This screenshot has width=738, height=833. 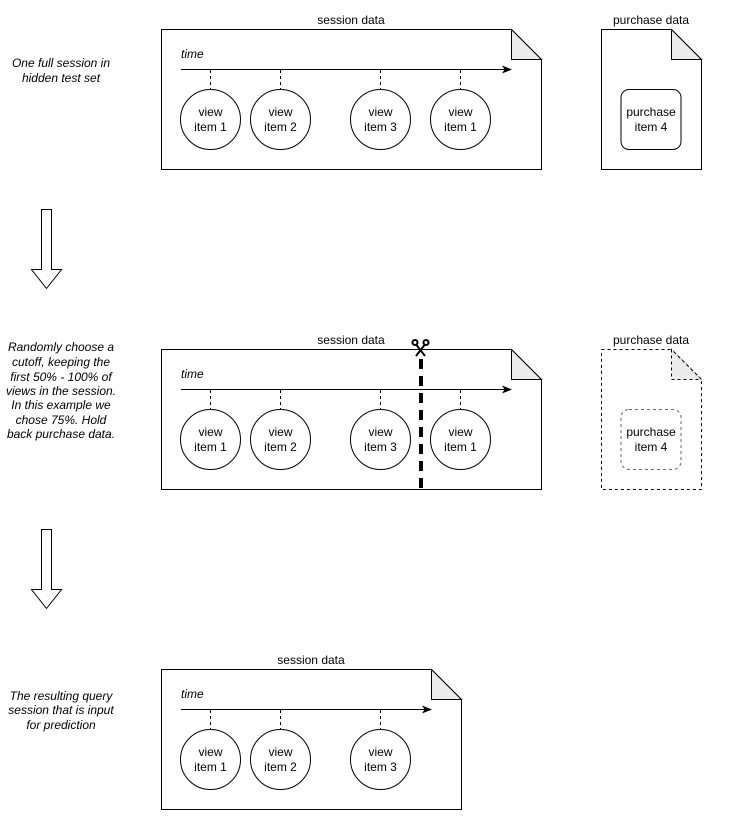 What do you see at coordinates (61, 420) in the screenshot?
I see `caption-line: chose 75%. Hold` at bounding box center [61, 420].